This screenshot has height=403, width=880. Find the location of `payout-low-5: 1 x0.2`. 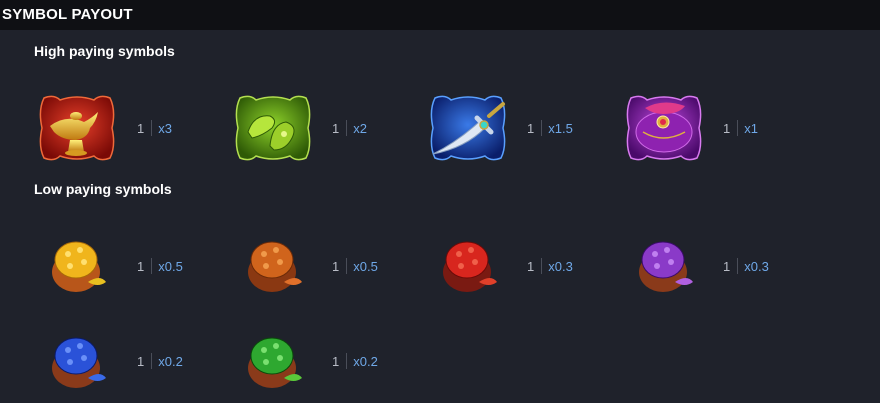

payout-low-5: 1 x0.2 is located at coordinates (160, 361).